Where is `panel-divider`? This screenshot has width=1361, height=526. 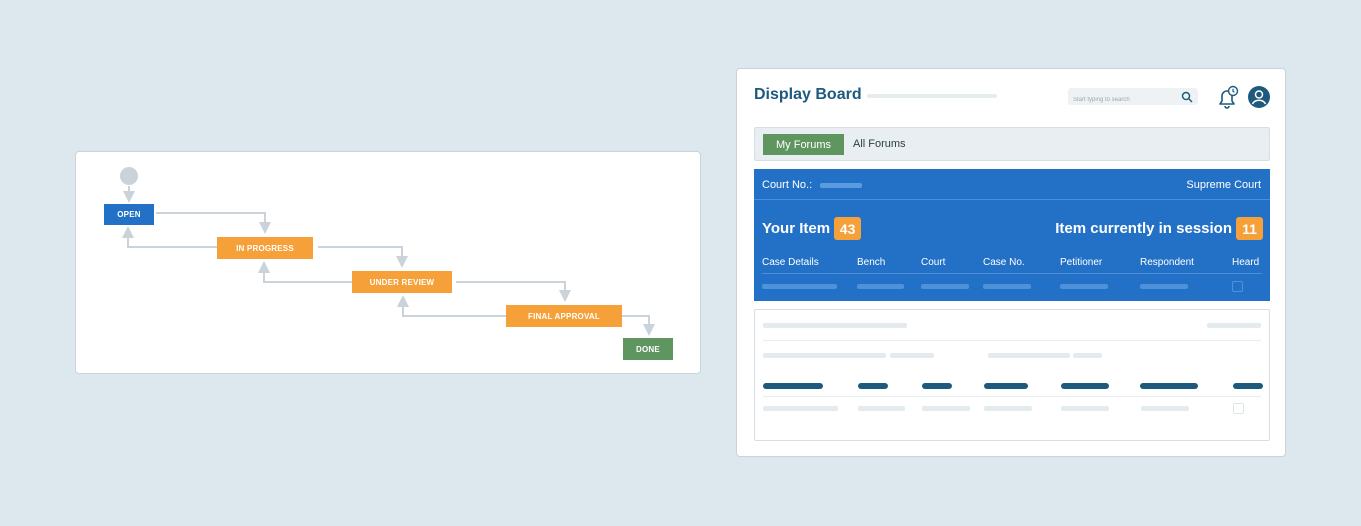 panel-divider is located at coordinates (1012, 199).